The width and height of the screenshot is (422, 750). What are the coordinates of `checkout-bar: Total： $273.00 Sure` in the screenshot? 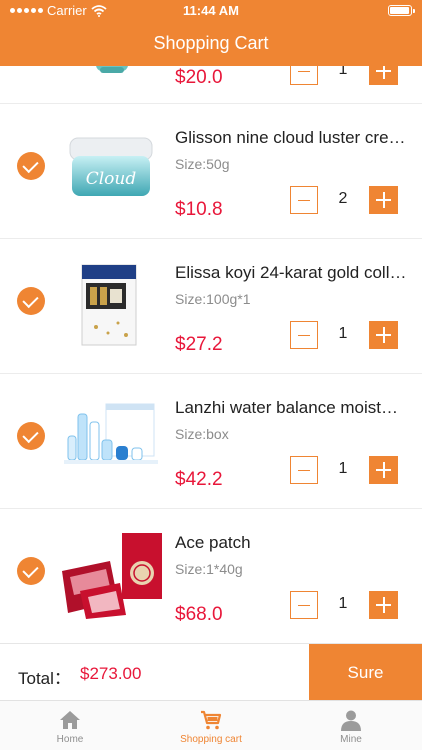 It's located at (211, 672).